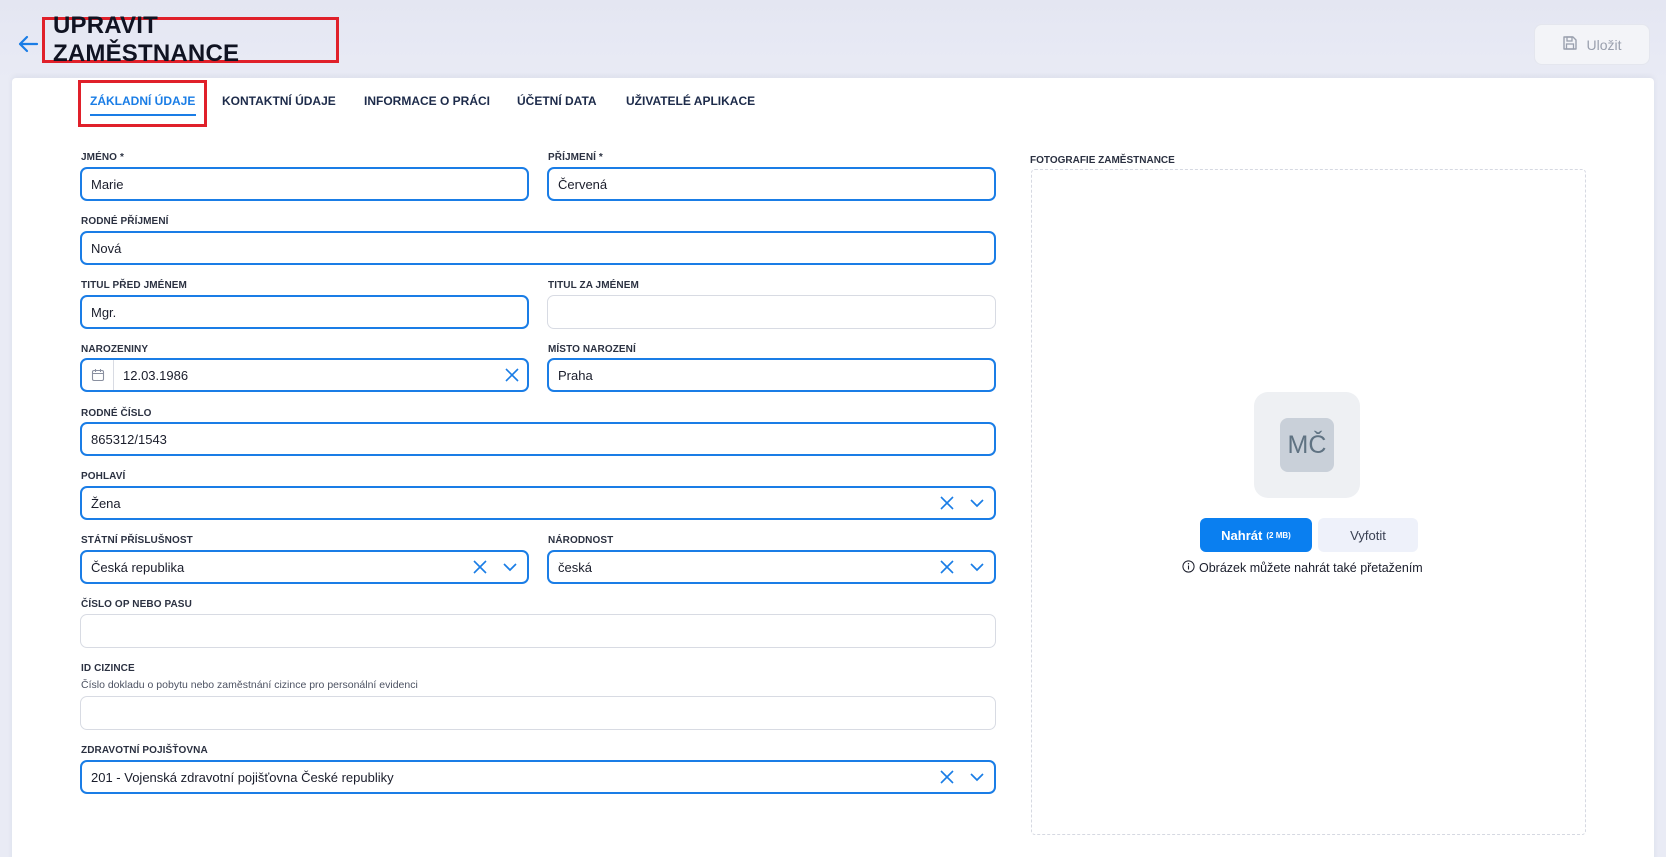  I want to click on tab-accounting-data: ÚČETNÍ DATA, so click(557, 101).